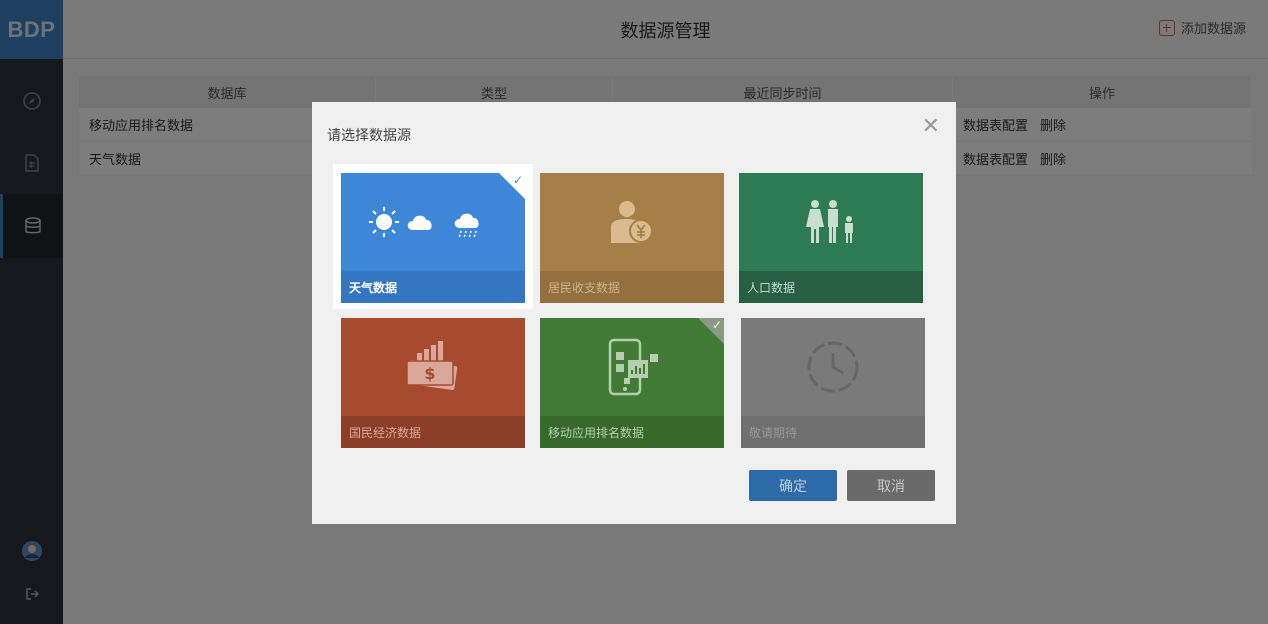  What do you see at coordinates (833, 367) in the screenshot?
I see `clock-icon` at bounding box center [833, 367].